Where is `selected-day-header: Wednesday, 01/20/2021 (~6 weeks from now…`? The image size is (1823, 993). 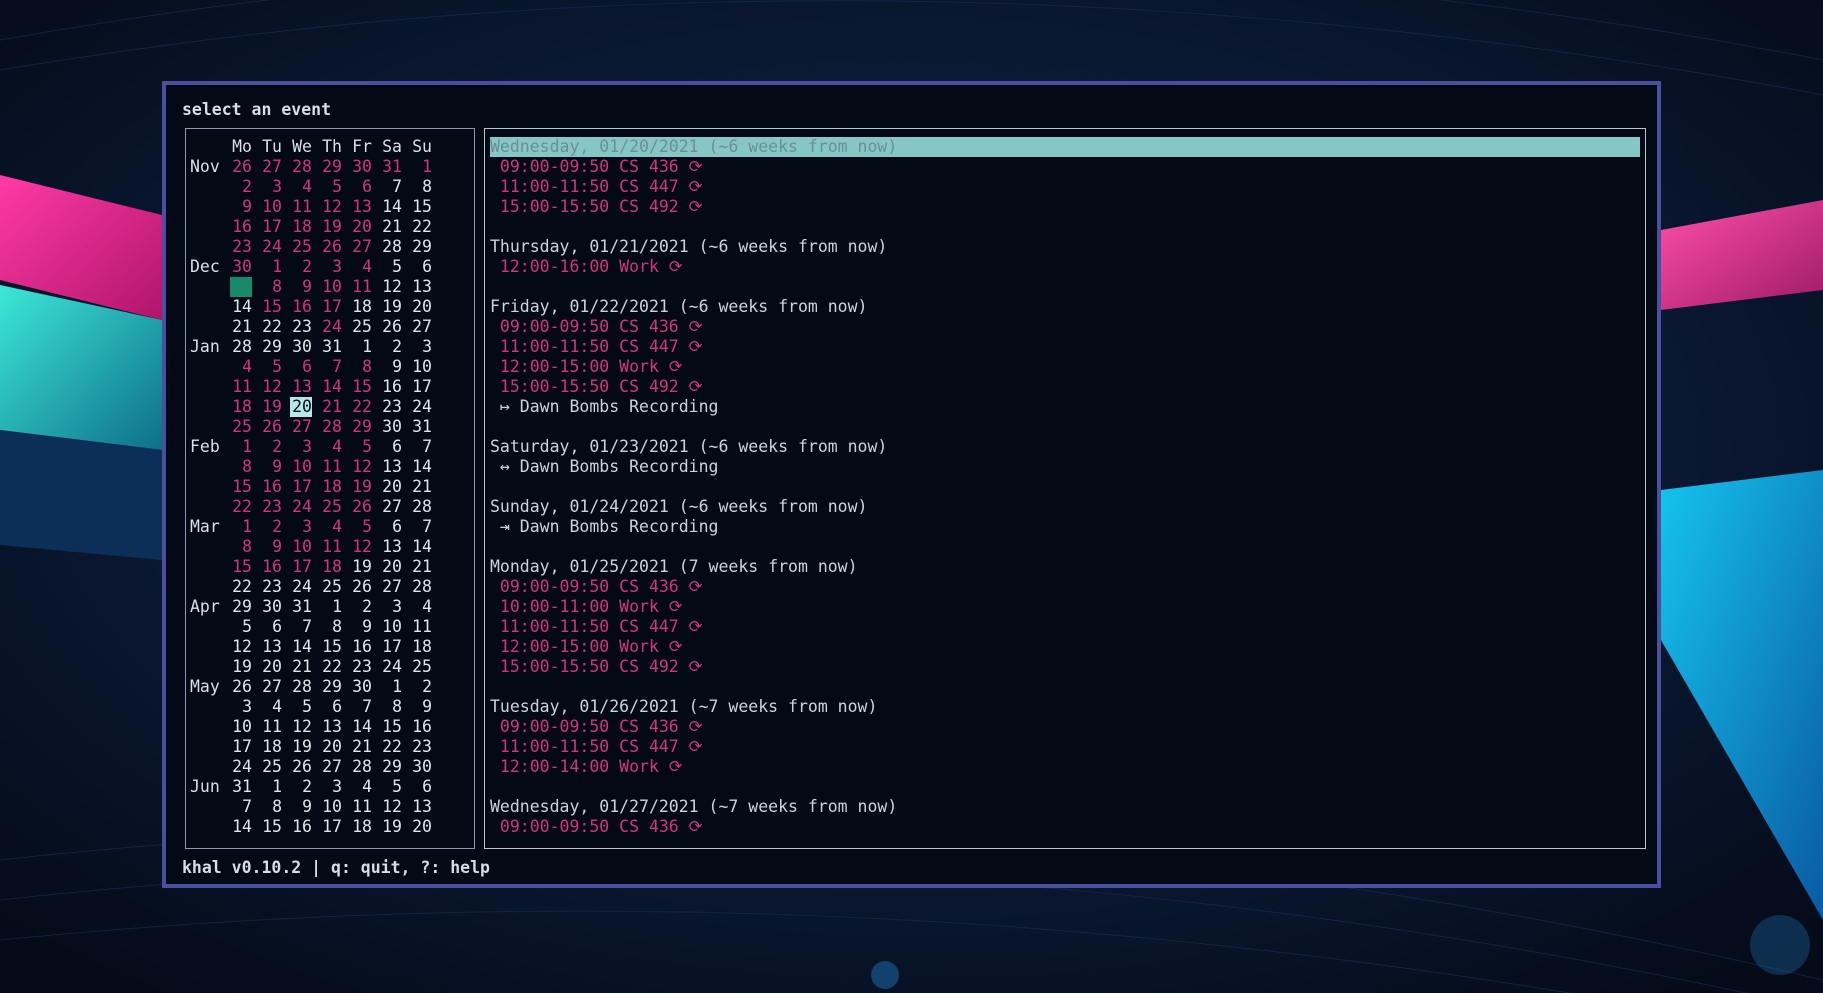 selected-day-header: Wednesday, 01/20/2021 (~6 weeks from now… is located at coordinates (1065, 147).